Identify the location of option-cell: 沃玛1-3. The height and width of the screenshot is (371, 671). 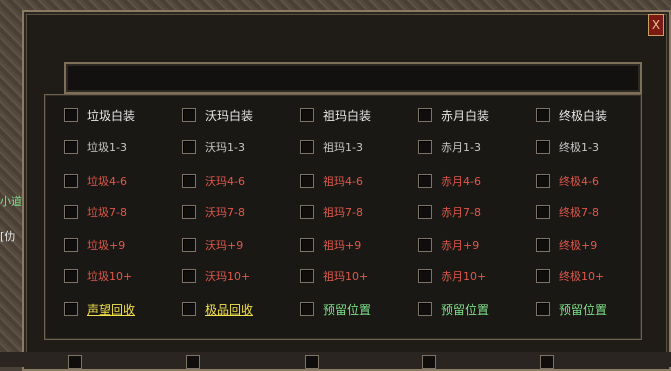
(213, 147).